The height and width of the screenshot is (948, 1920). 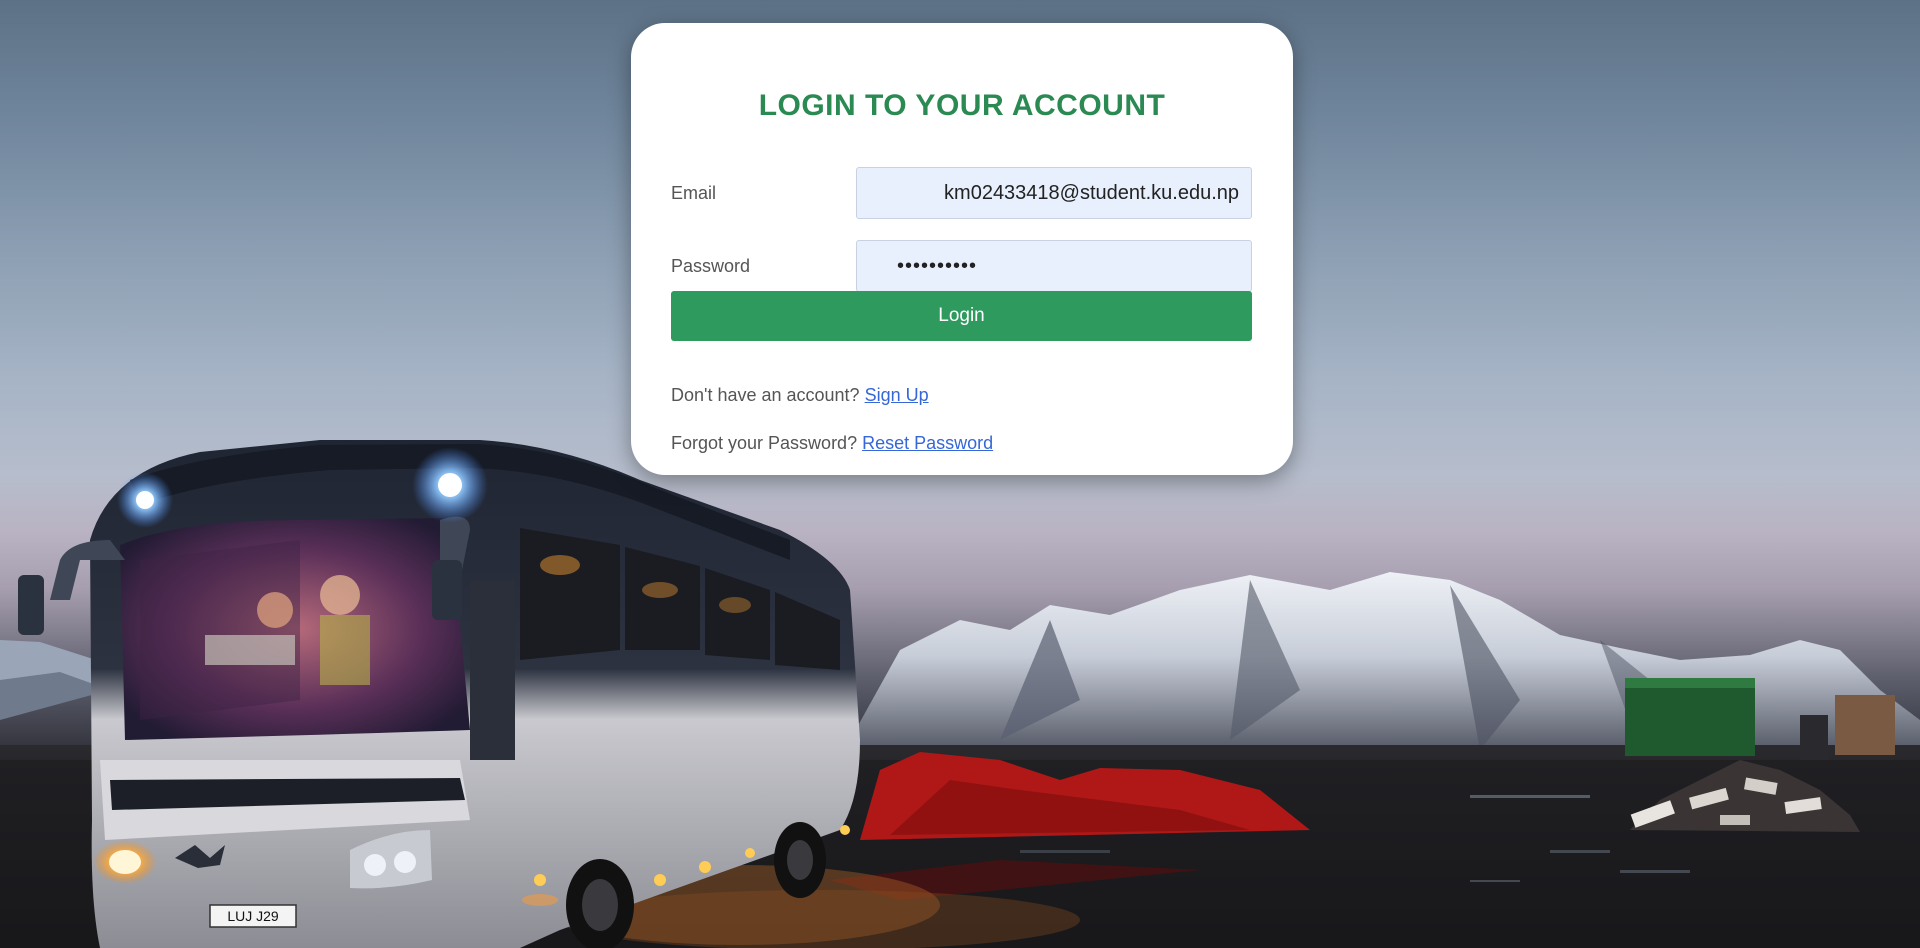 What do you see at coordinates (961, 316) in the screenshot?
I see `login-button: Login` at bounding box center [961, 316].